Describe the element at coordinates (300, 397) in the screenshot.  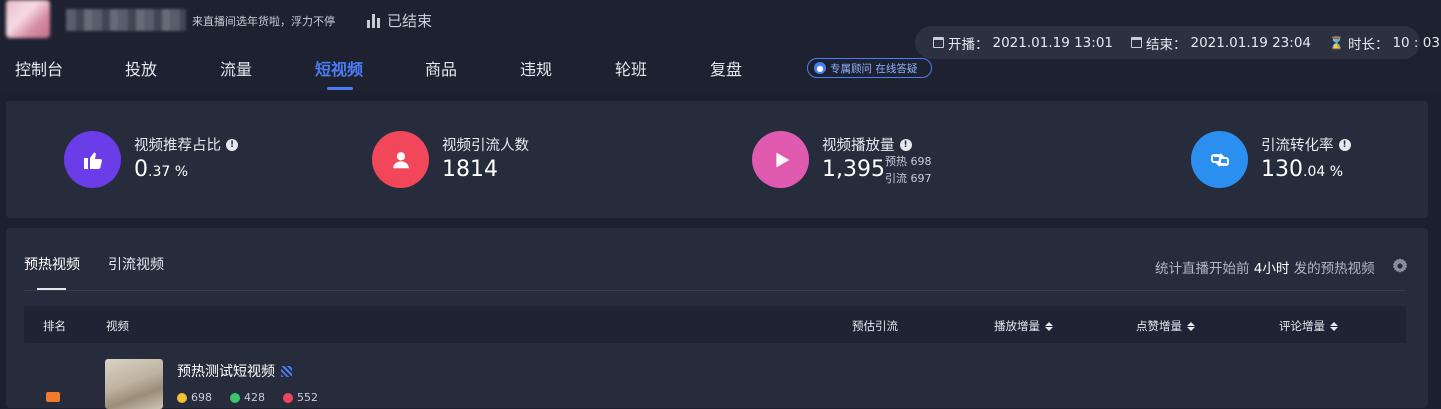
I see `comments-metric: 552` at that location.